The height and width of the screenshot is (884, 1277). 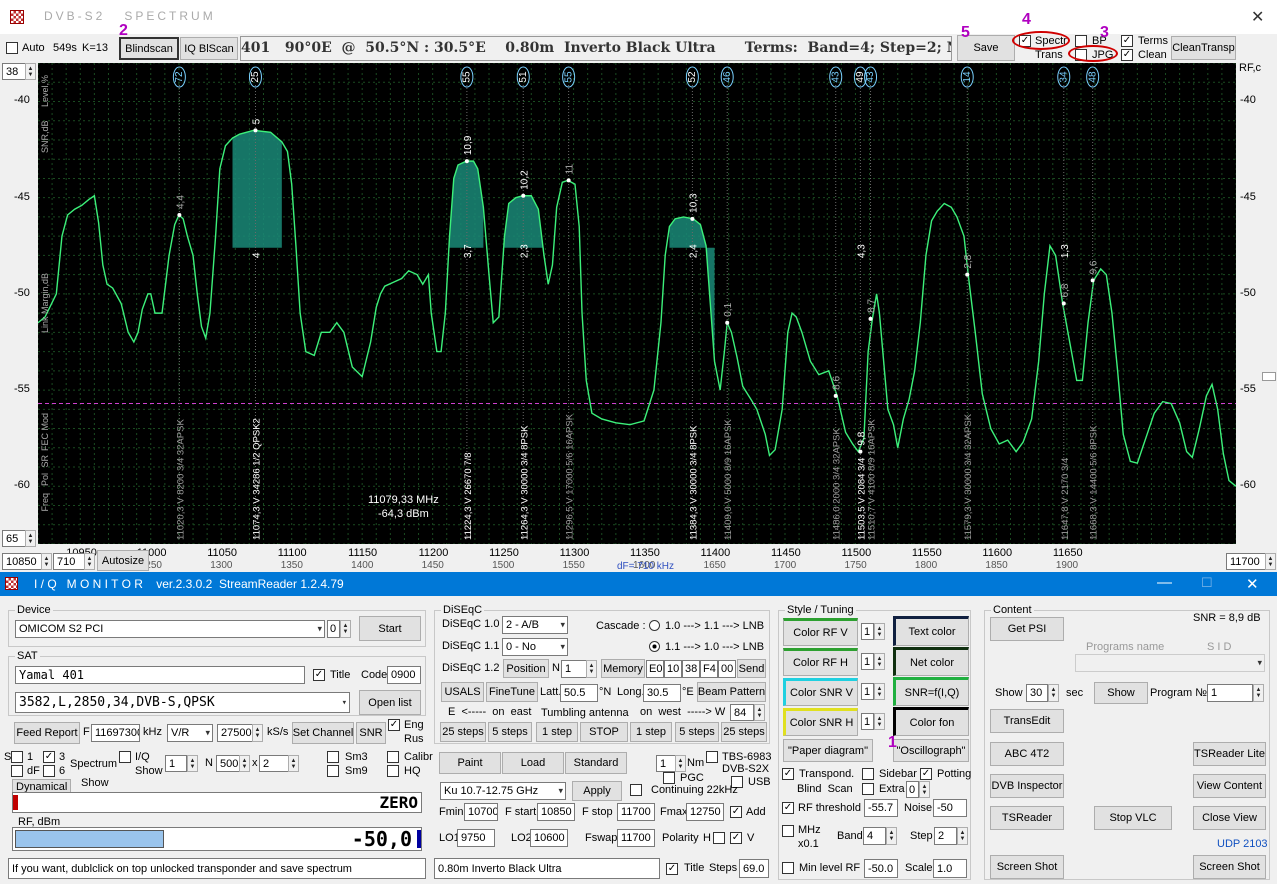 What do you see at coordinates (712, 757) in the screenshot?
I see `tbs-checkbox` at bounding box center [712, 757].